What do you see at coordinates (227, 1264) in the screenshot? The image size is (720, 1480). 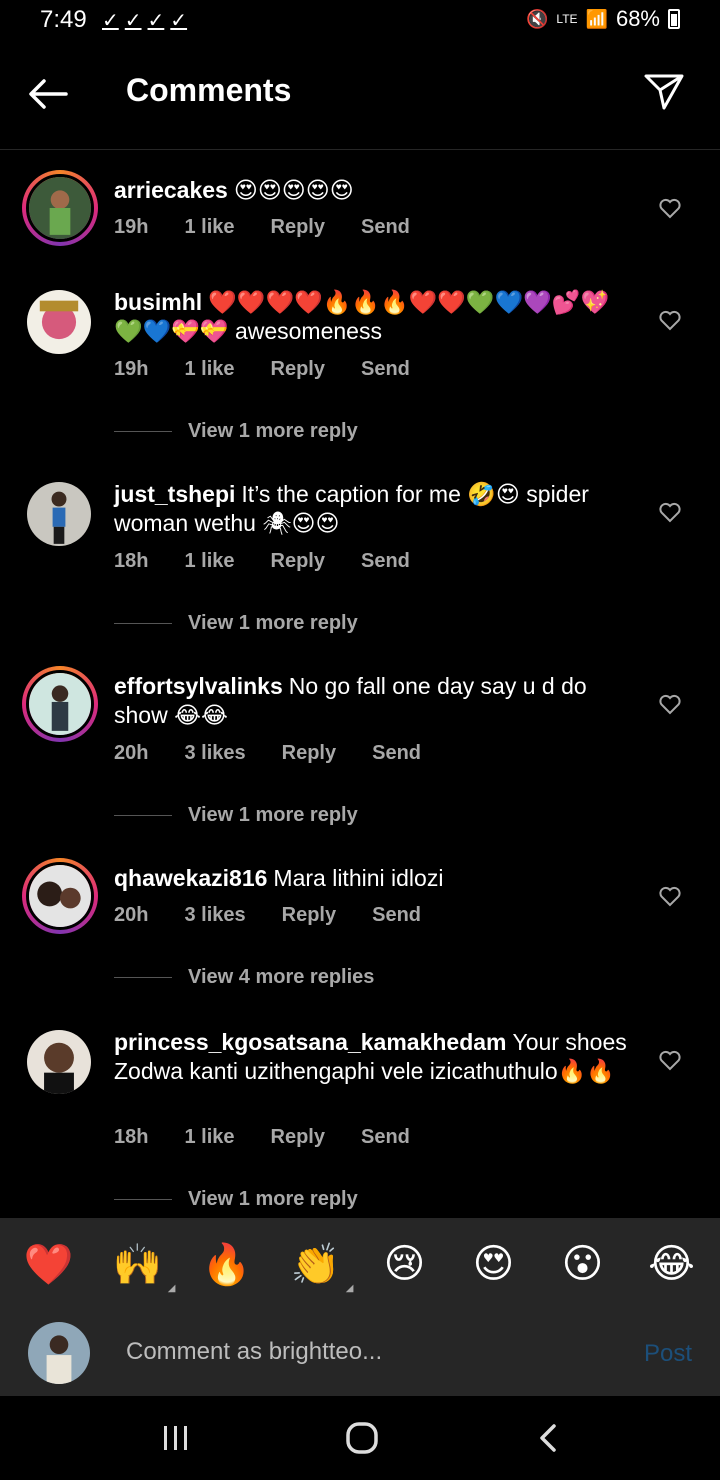 I see `fire-emoji-button: 🔥` at bounding box center [227, 1264].